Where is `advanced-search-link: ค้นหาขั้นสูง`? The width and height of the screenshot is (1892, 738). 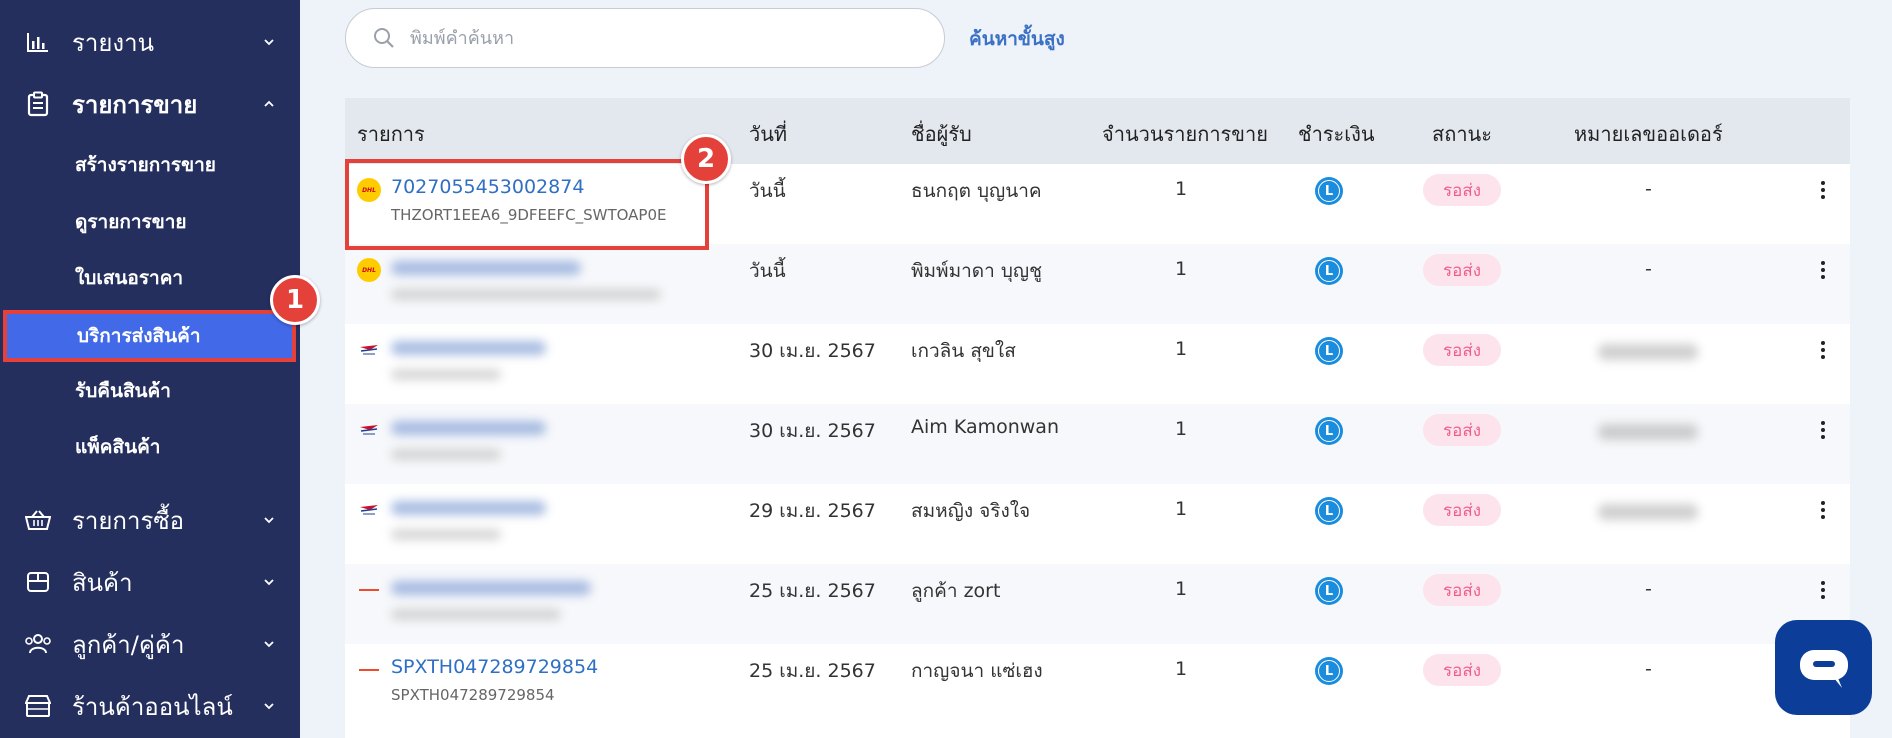
advanced-search-link: ค้นหาขั้นสูง is located at coordinates (1017, 39).